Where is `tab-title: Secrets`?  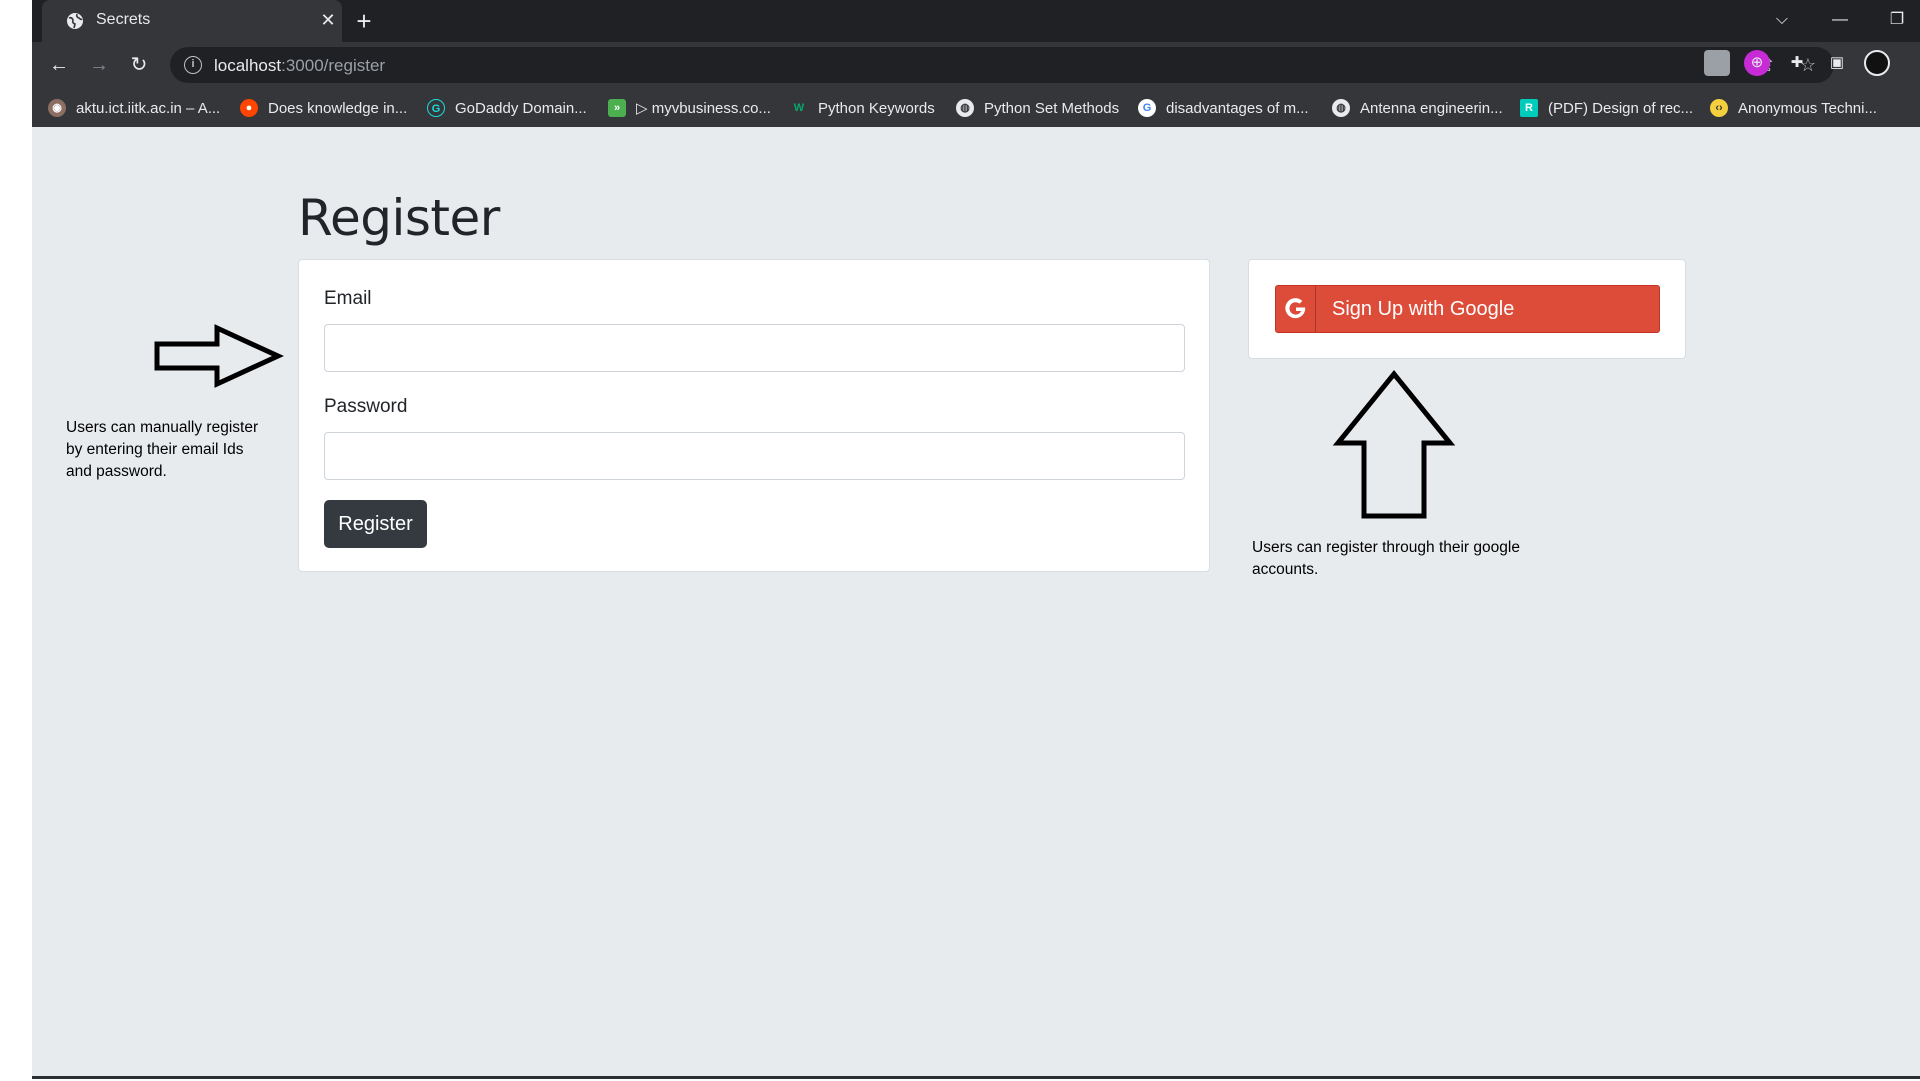 tab-title: Secrets is located at coordinates (123, 19).